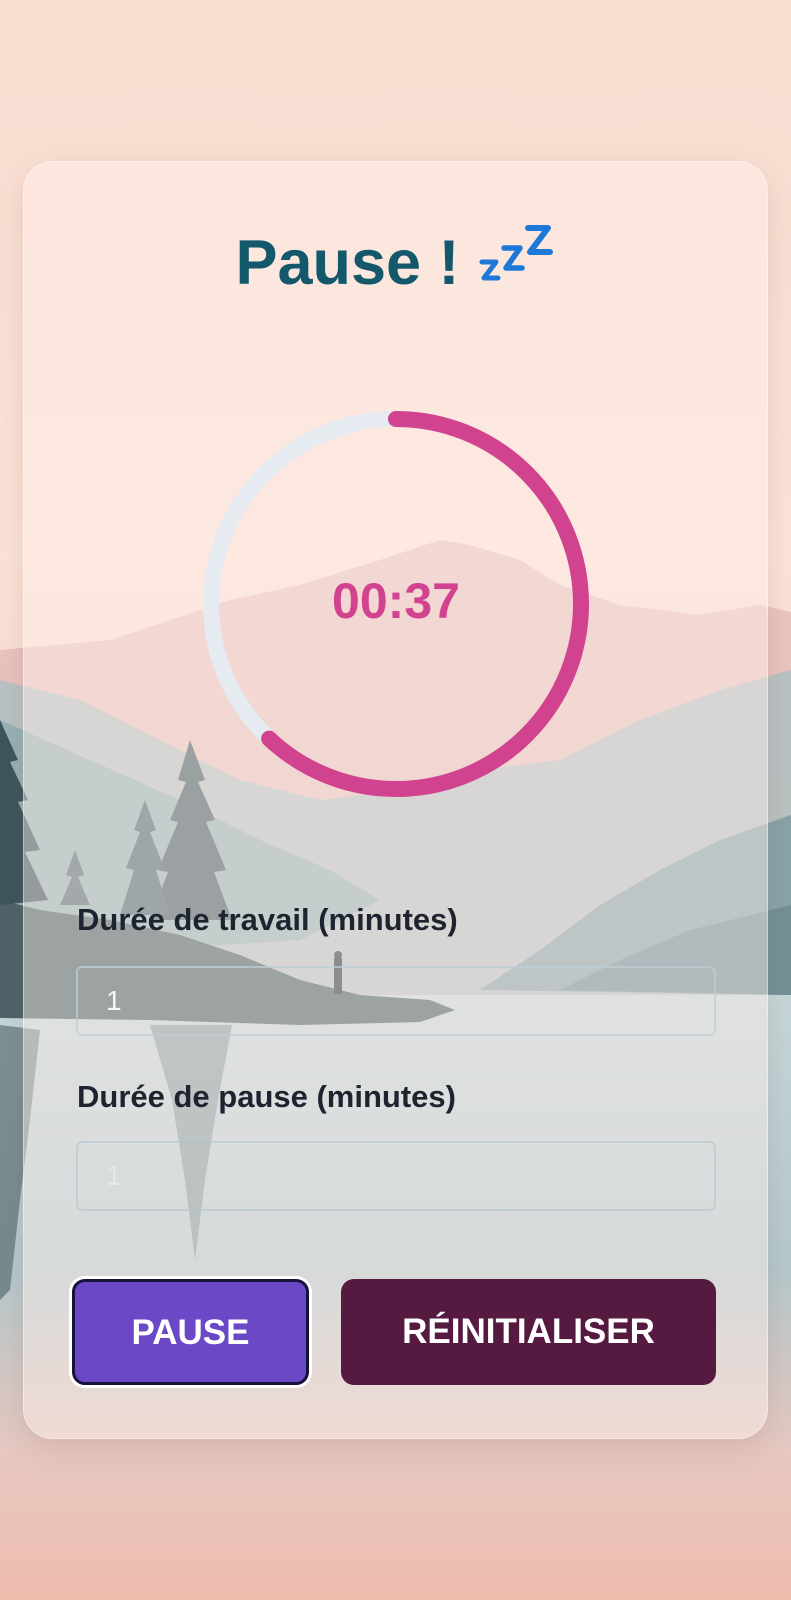 Image resolution: width=791 pixels, height=1600 pixels. I want to click on sleeping-zzz-icon, so click(517, 253).